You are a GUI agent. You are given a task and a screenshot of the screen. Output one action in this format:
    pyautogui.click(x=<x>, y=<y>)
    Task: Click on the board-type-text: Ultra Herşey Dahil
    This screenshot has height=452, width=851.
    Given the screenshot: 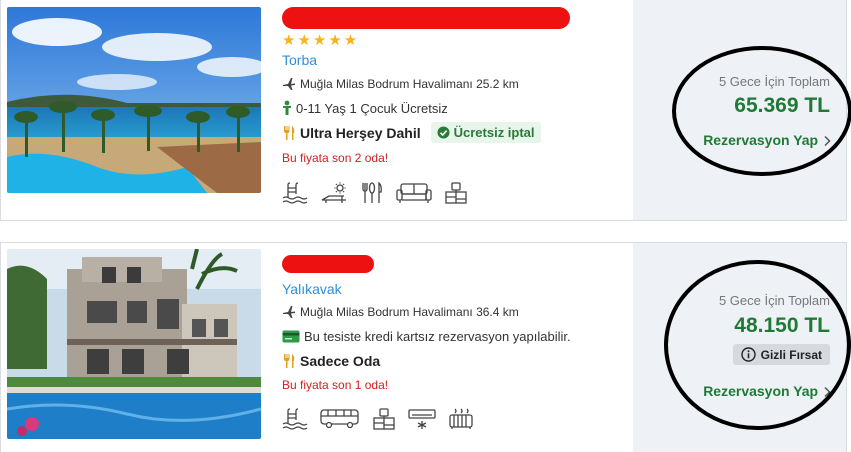 What is the action you would take?
    pyautogui.click(x=360, y=132)
    